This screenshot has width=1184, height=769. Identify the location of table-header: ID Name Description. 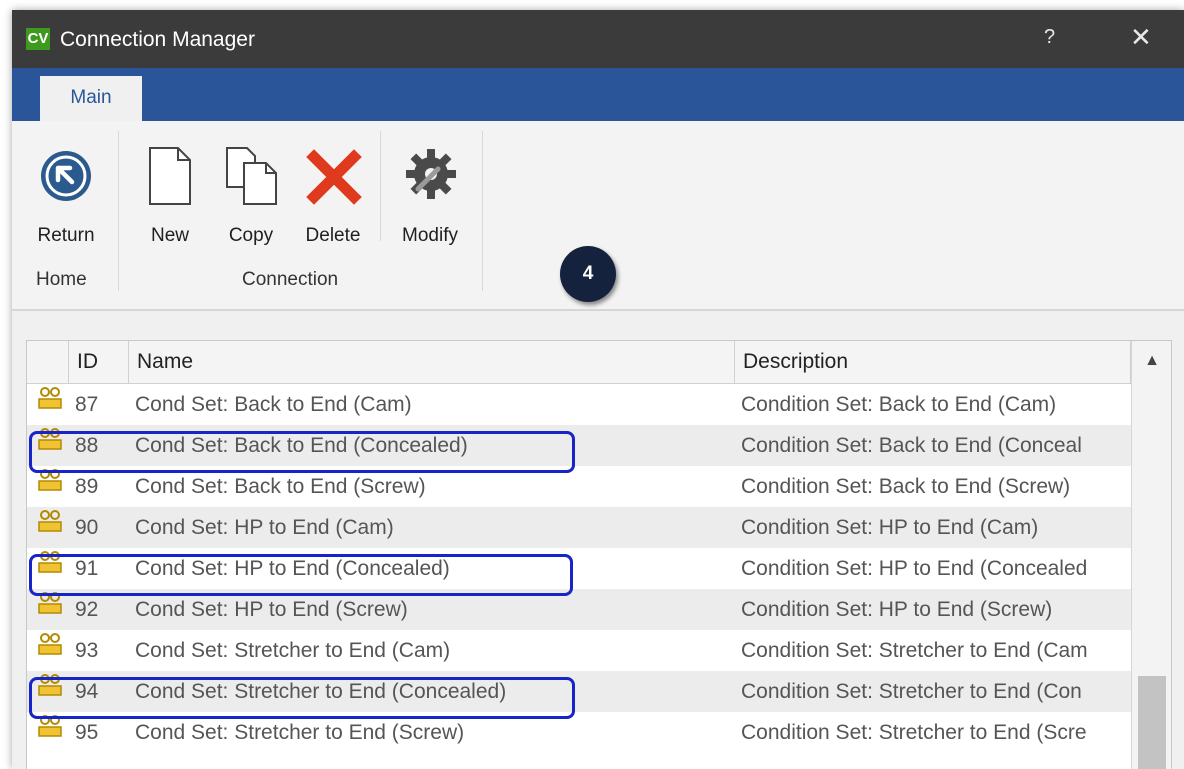
(579, 362).